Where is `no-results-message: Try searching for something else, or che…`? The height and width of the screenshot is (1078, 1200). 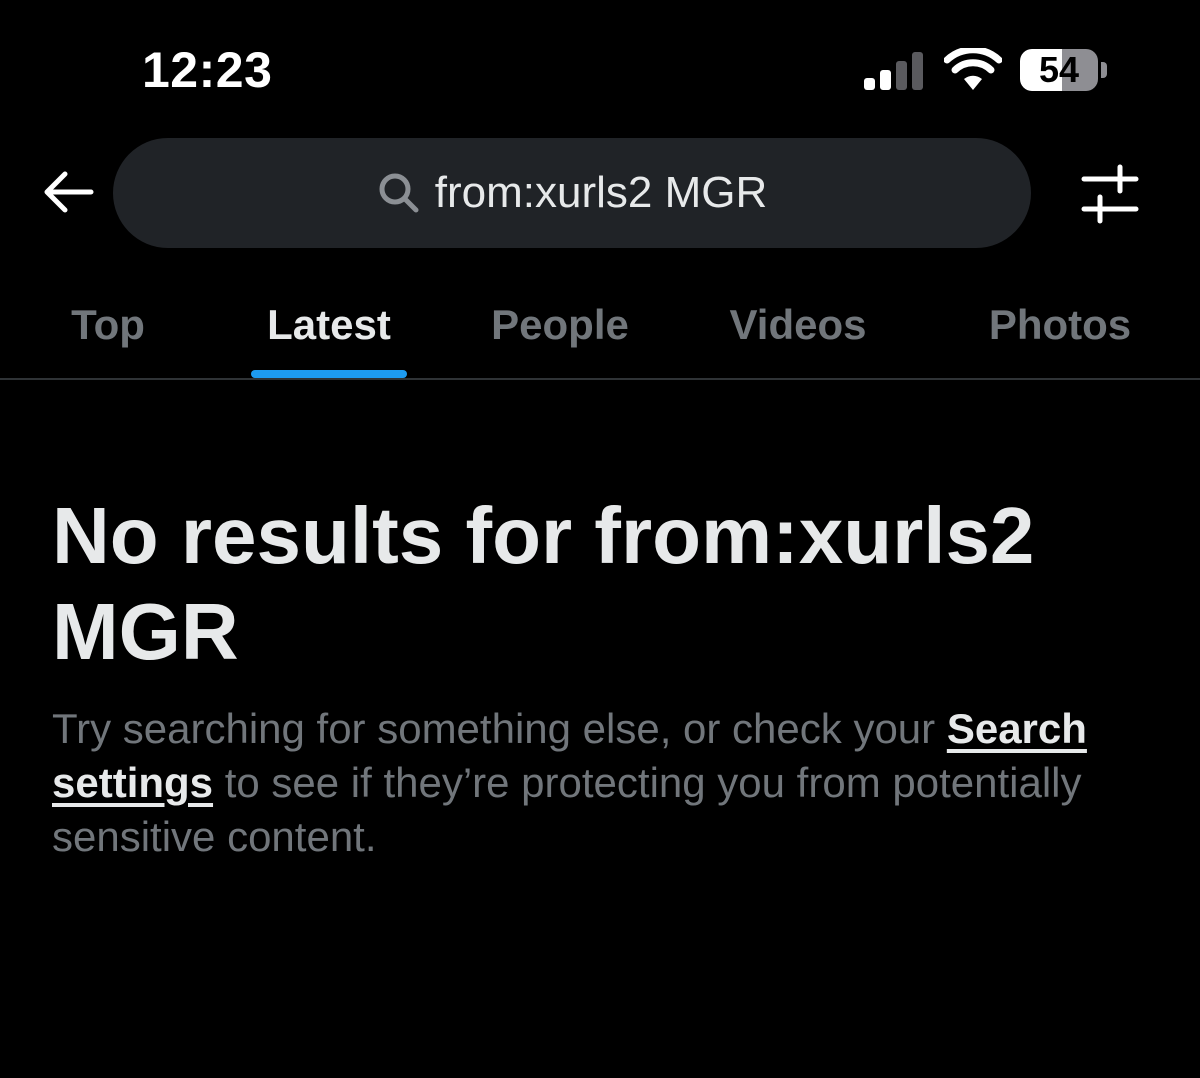 no-results-message: Try searching for something else, or che… is located at coordinates (602, 783).